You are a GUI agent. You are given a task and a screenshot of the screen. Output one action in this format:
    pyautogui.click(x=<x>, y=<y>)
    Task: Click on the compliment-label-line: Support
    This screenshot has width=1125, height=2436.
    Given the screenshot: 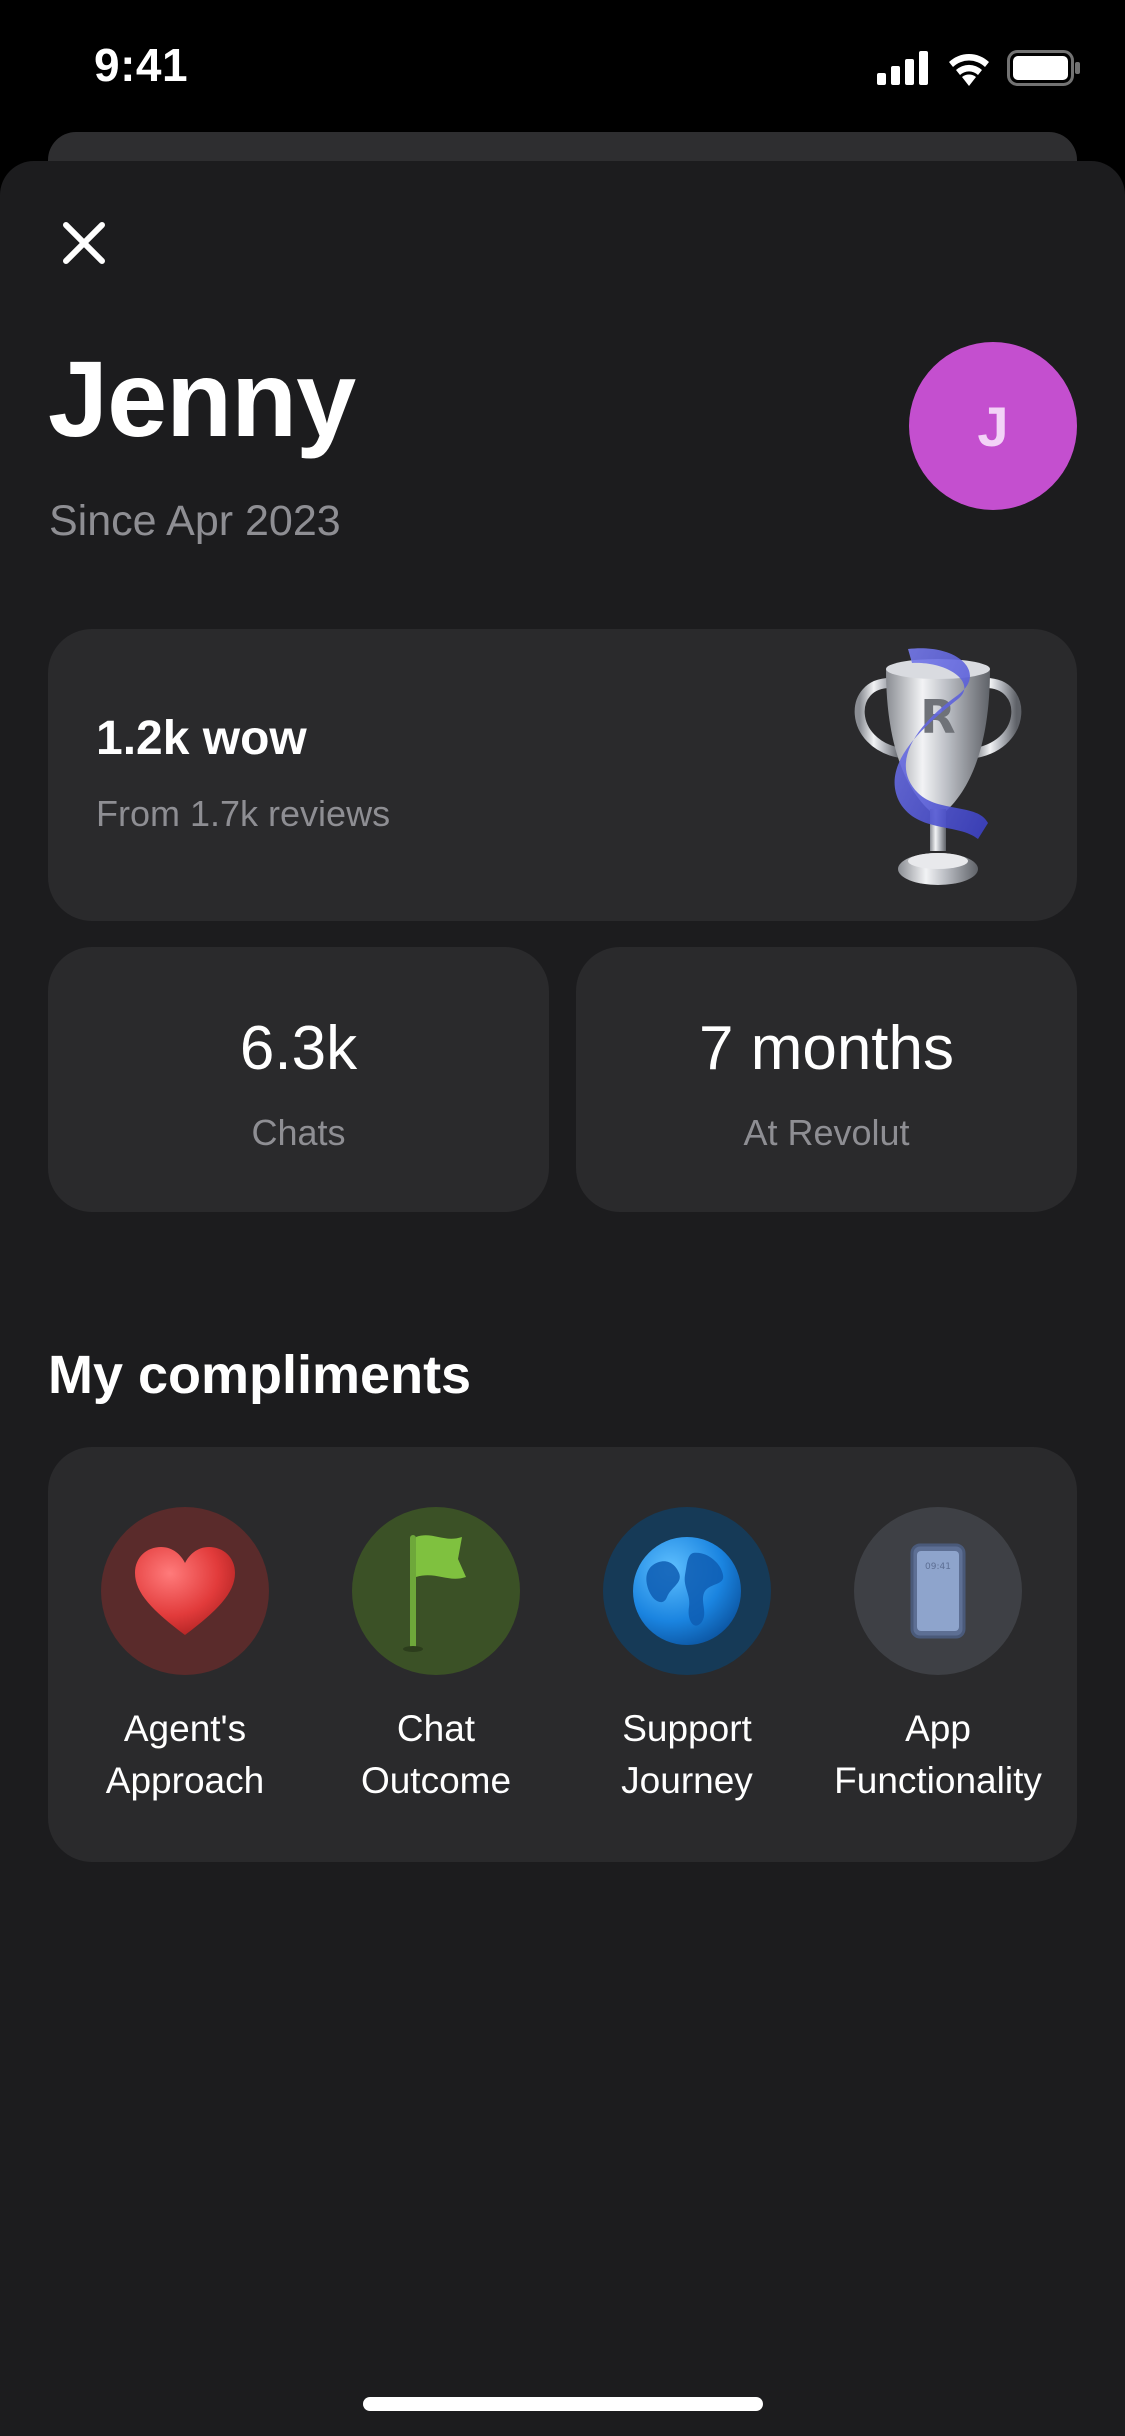 What is the action you would take?
    pyautogui.click(x=687, y=1728)
    